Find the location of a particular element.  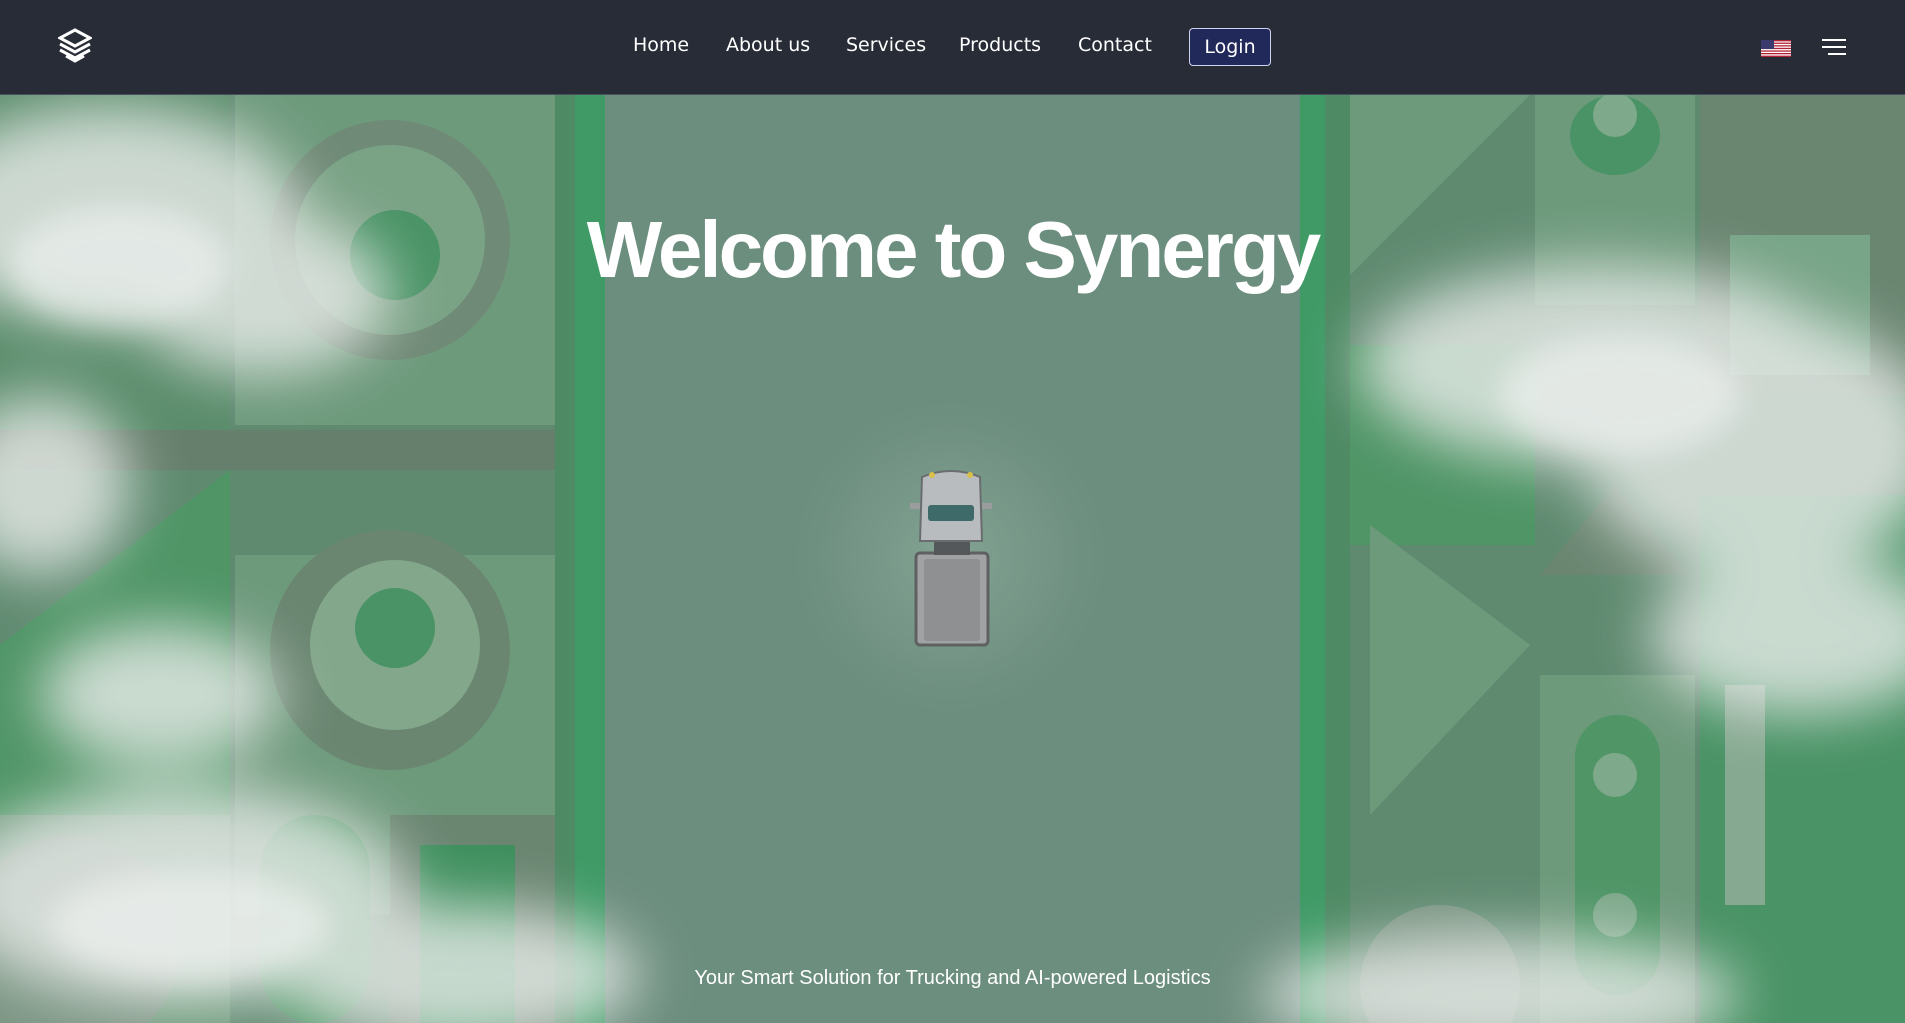

nav-contact: Contact is located at coordinates (1115, 45).